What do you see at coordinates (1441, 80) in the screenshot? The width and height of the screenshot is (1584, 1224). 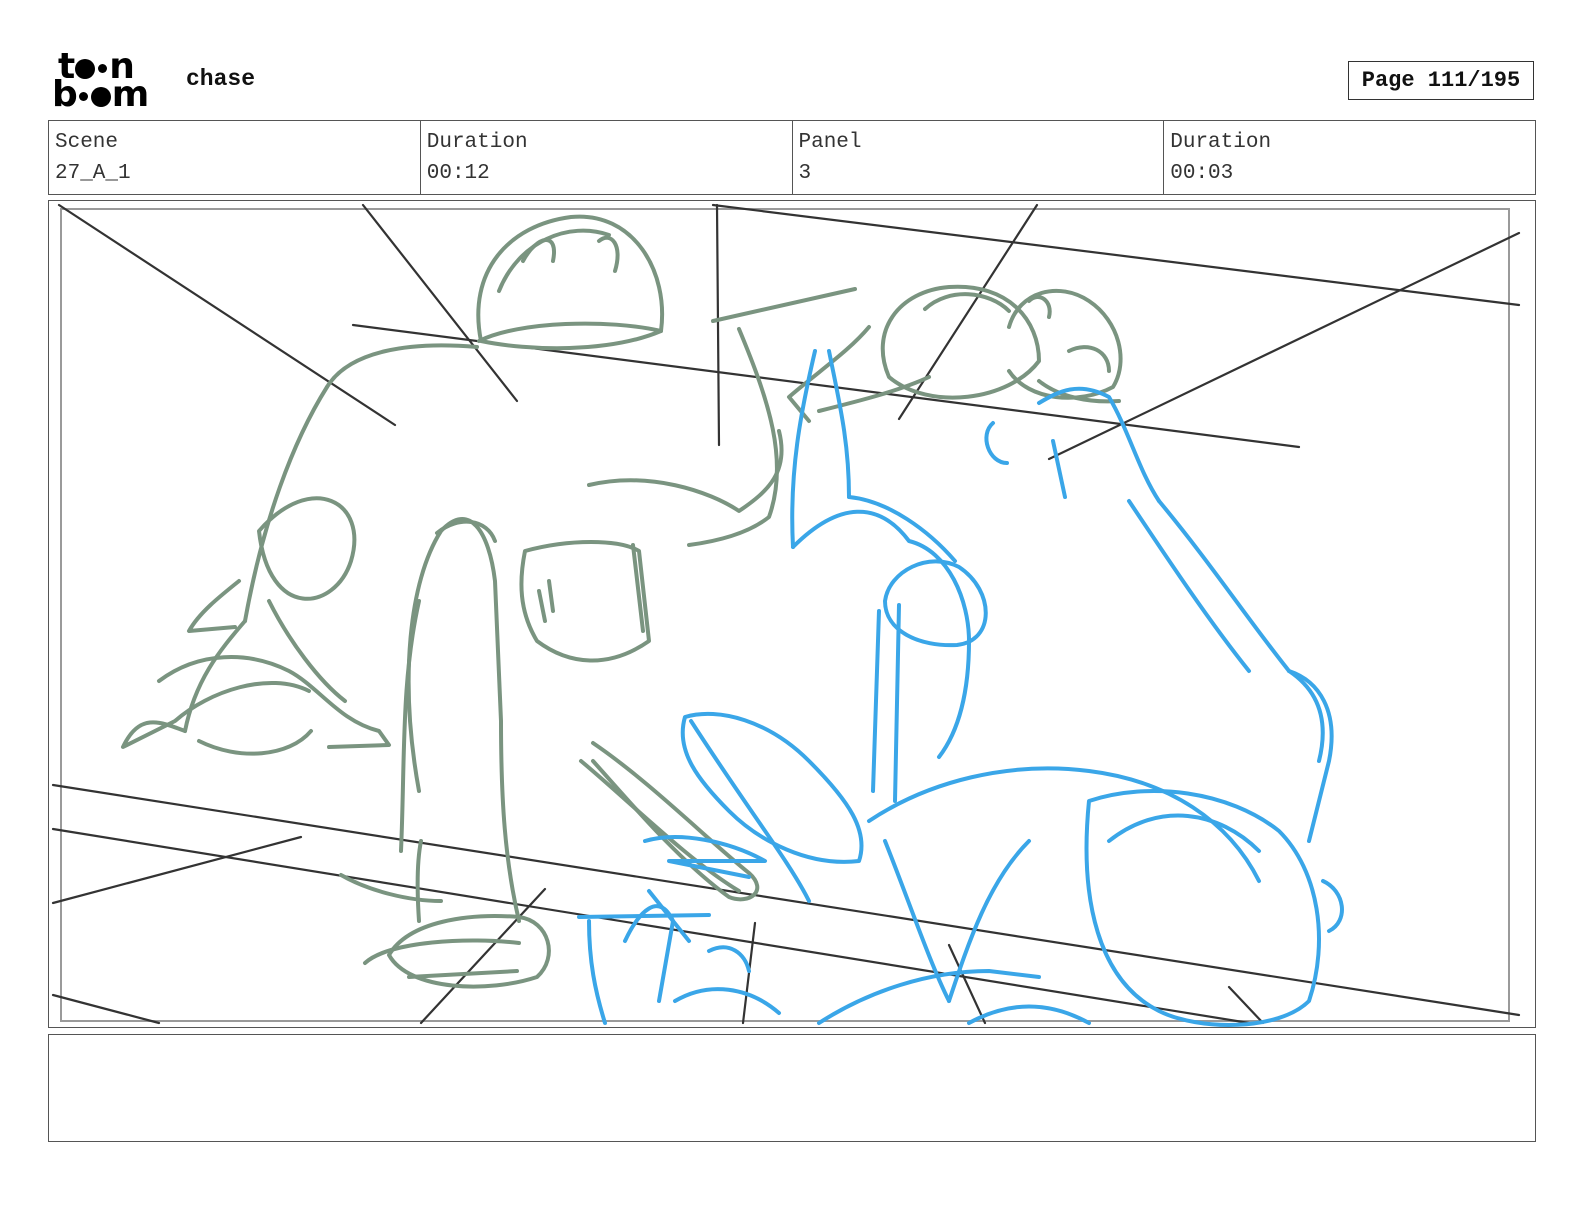 I see `page-number-badge: Page 111/195` at bounding box center [1441, 80].